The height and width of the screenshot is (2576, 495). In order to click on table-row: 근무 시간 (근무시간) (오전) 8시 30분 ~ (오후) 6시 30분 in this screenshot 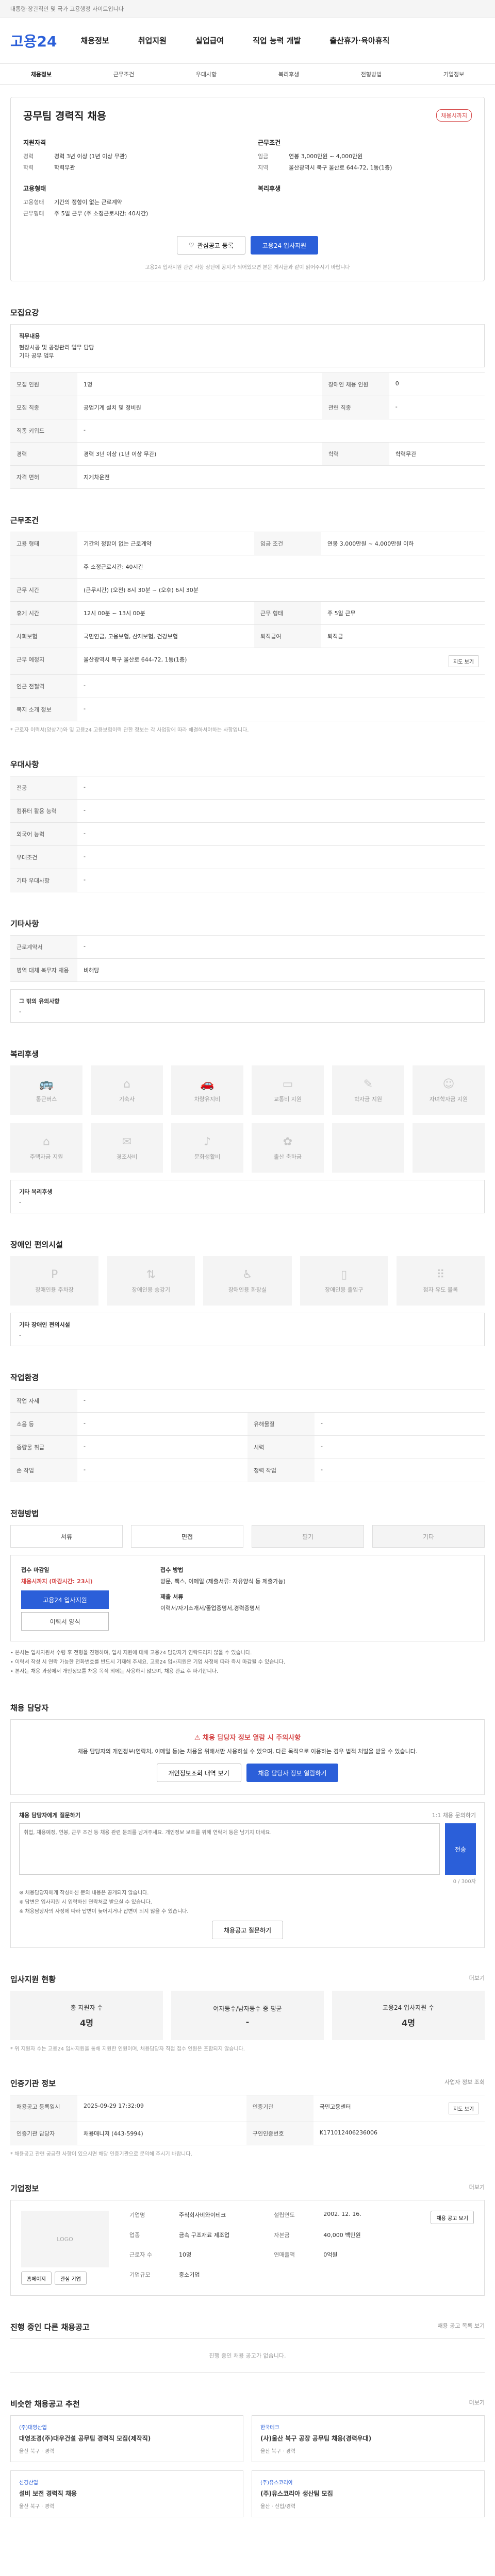, I will do `click(247, 590)`.